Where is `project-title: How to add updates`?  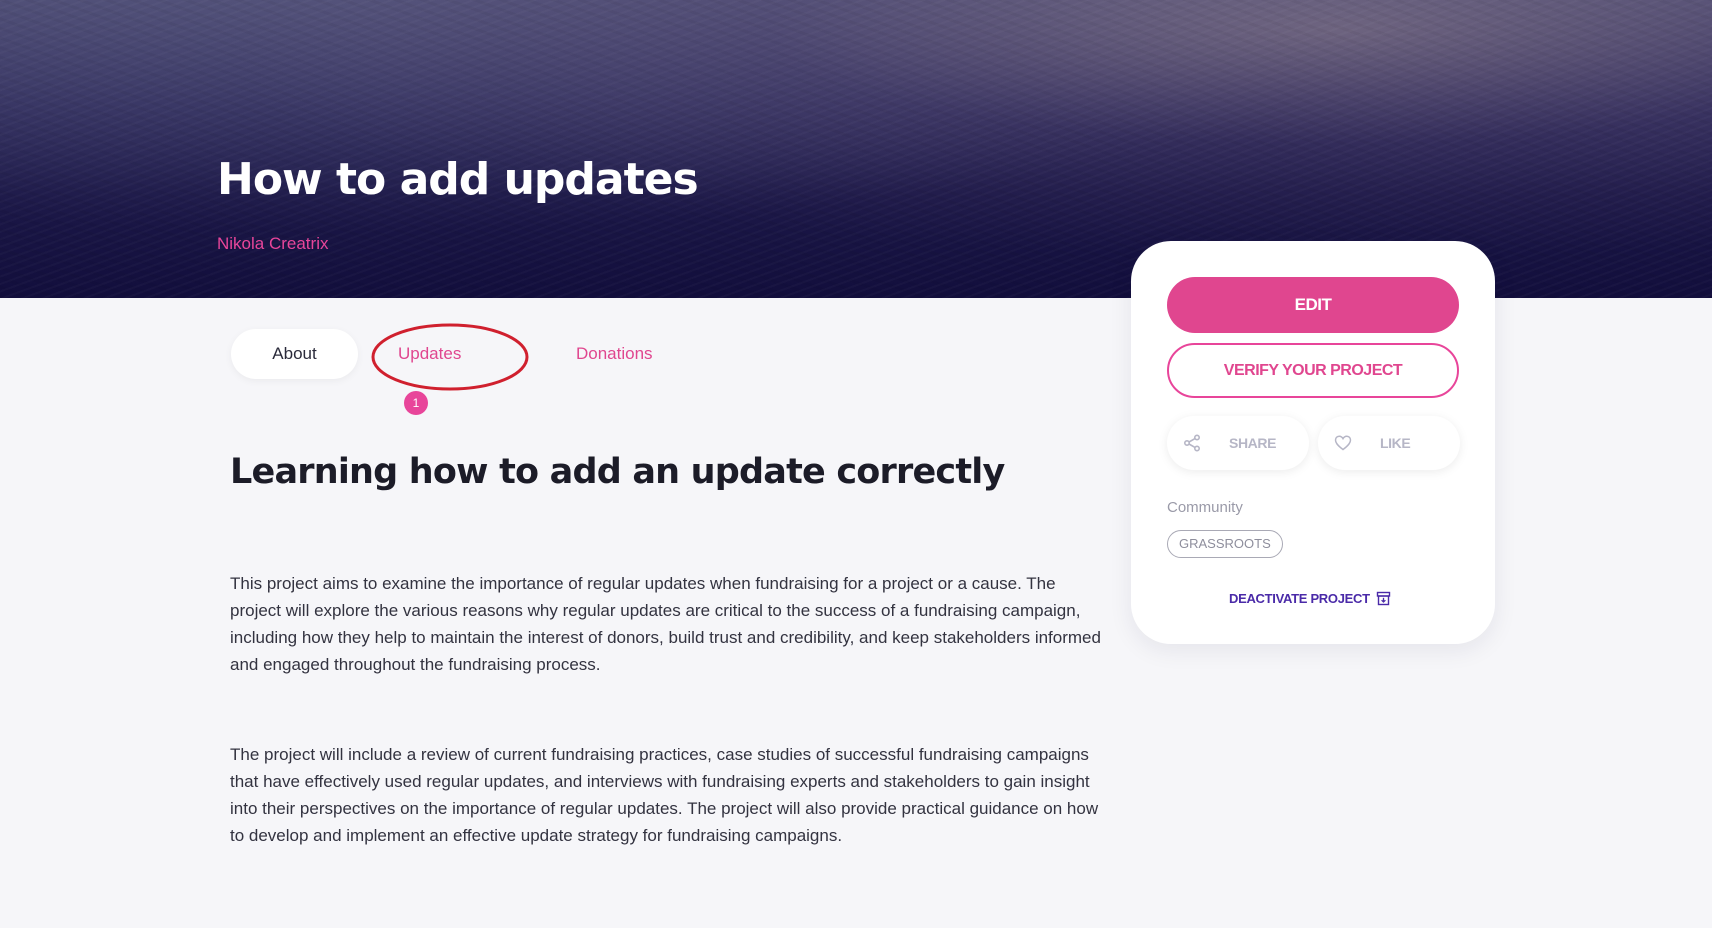 project-title: How to add updates is located at coordinates (458, 179).